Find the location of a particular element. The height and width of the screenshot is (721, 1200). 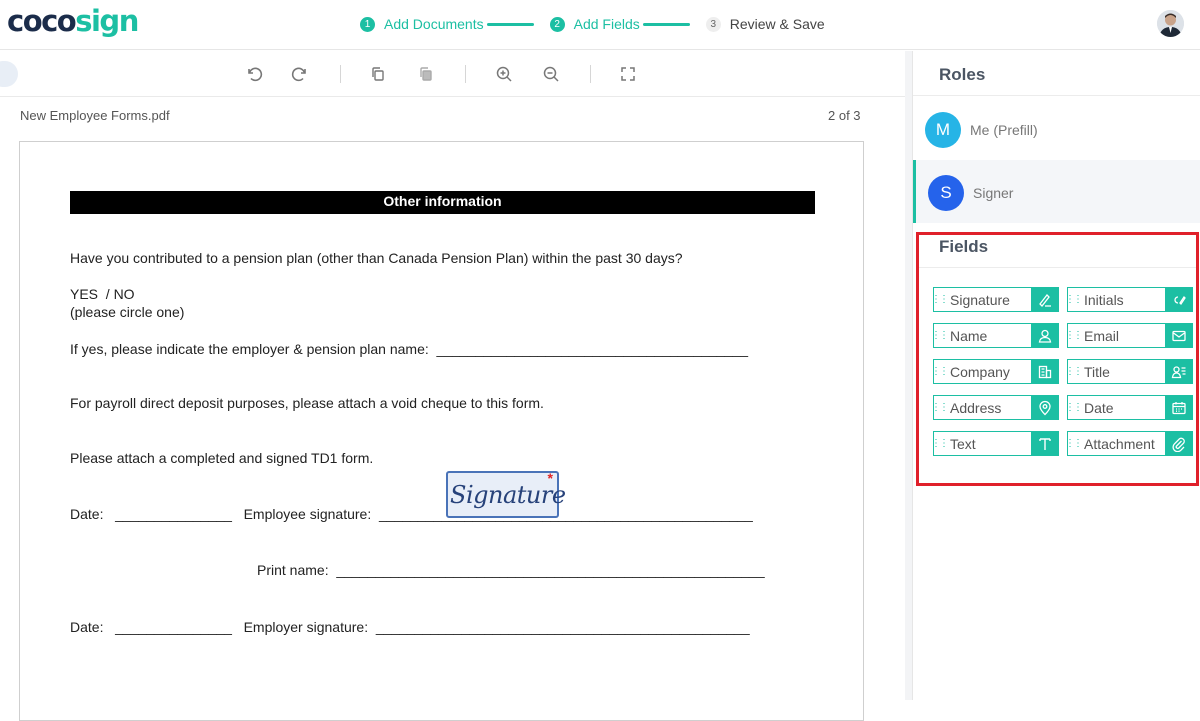

person-lines-icon is located at coordinates (1178, 371).